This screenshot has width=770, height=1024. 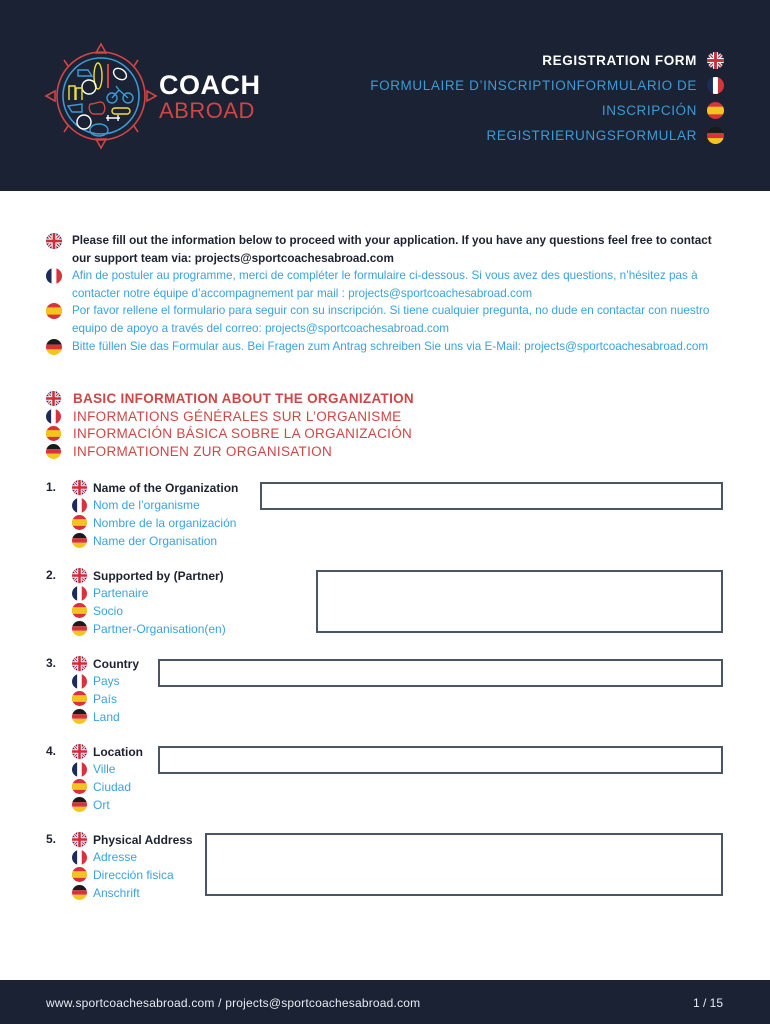 I want to click on label-en: Supported by (Partner), so click(x=149, y=576).